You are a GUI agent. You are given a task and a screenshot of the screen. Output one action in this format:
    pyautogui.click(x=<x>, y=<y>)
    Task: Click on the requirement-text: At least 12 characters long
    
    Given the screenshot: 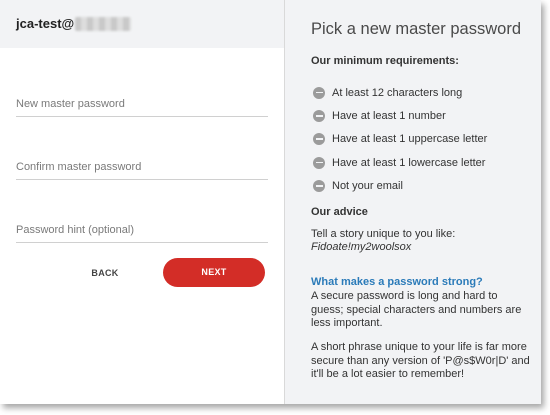 What is the action you would take?
    pyautogui.click(x=397, y=92)
    